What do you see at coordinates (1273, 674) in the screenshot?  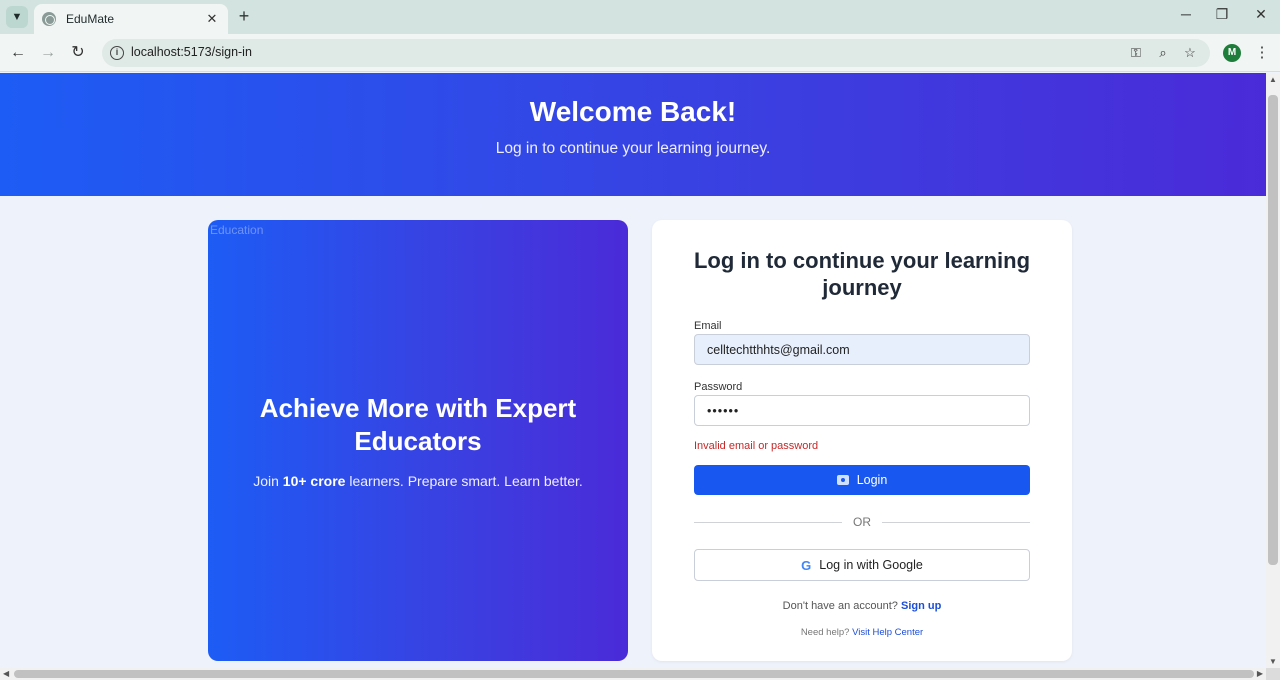 I see `scrollbar-corner` at bounding box center [1273, 674].